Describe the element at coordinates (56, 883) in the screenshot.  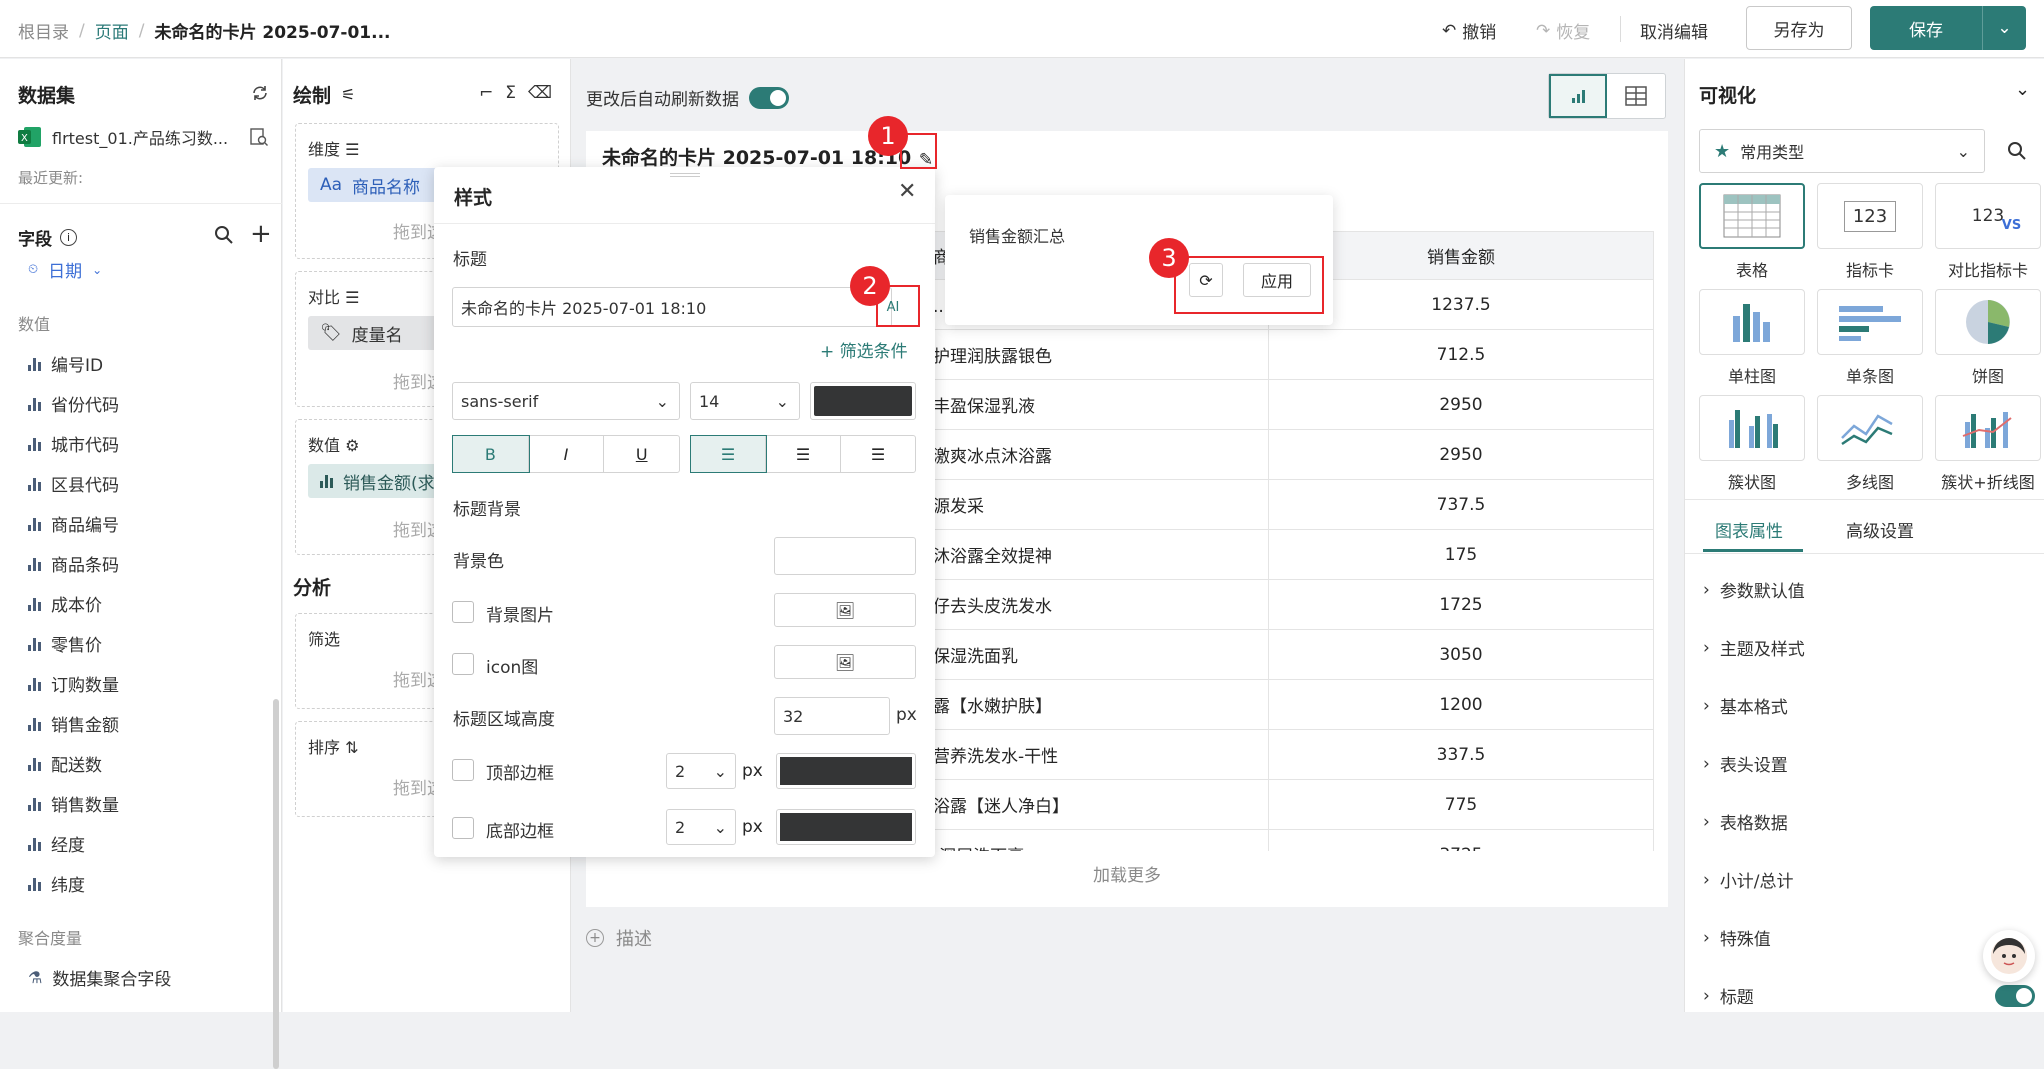
I see `field-item: 纬度` at that location.